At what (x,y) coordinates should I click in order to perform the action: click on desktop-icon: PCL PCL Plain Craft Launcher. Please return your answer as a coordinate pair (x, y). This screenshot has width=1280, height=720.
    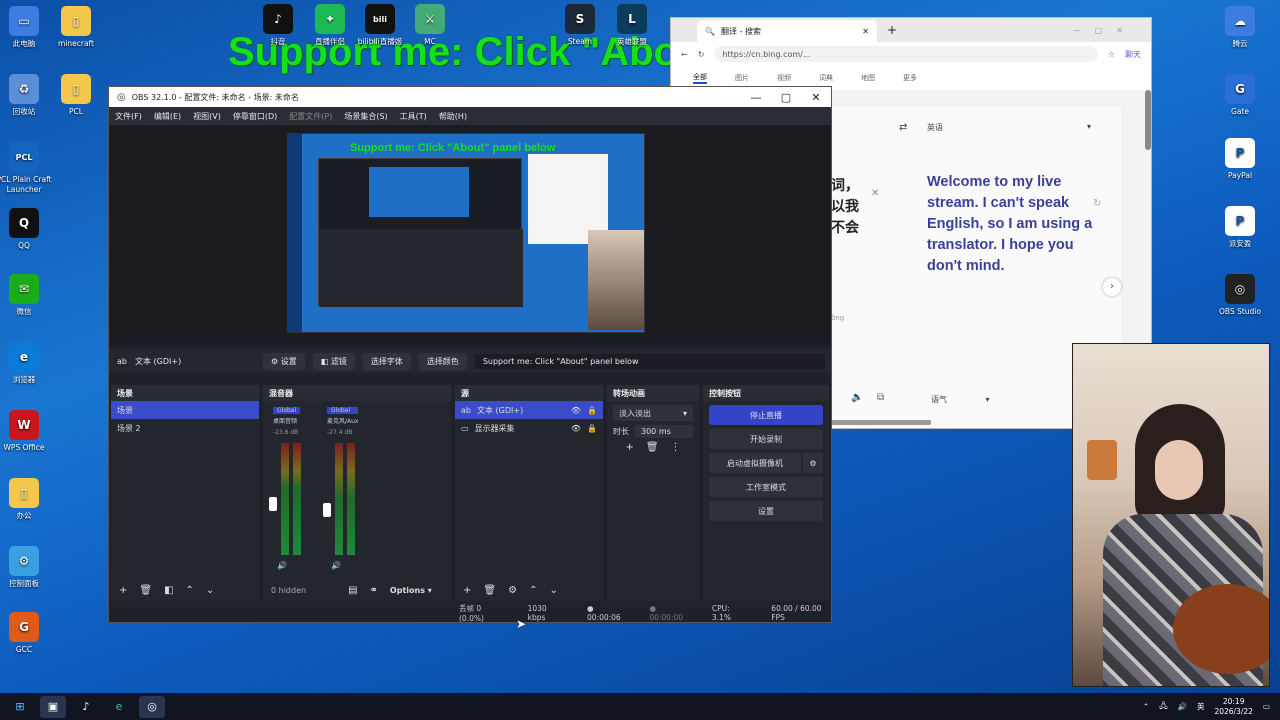
    Looking at the image, I should click on (27, 168).